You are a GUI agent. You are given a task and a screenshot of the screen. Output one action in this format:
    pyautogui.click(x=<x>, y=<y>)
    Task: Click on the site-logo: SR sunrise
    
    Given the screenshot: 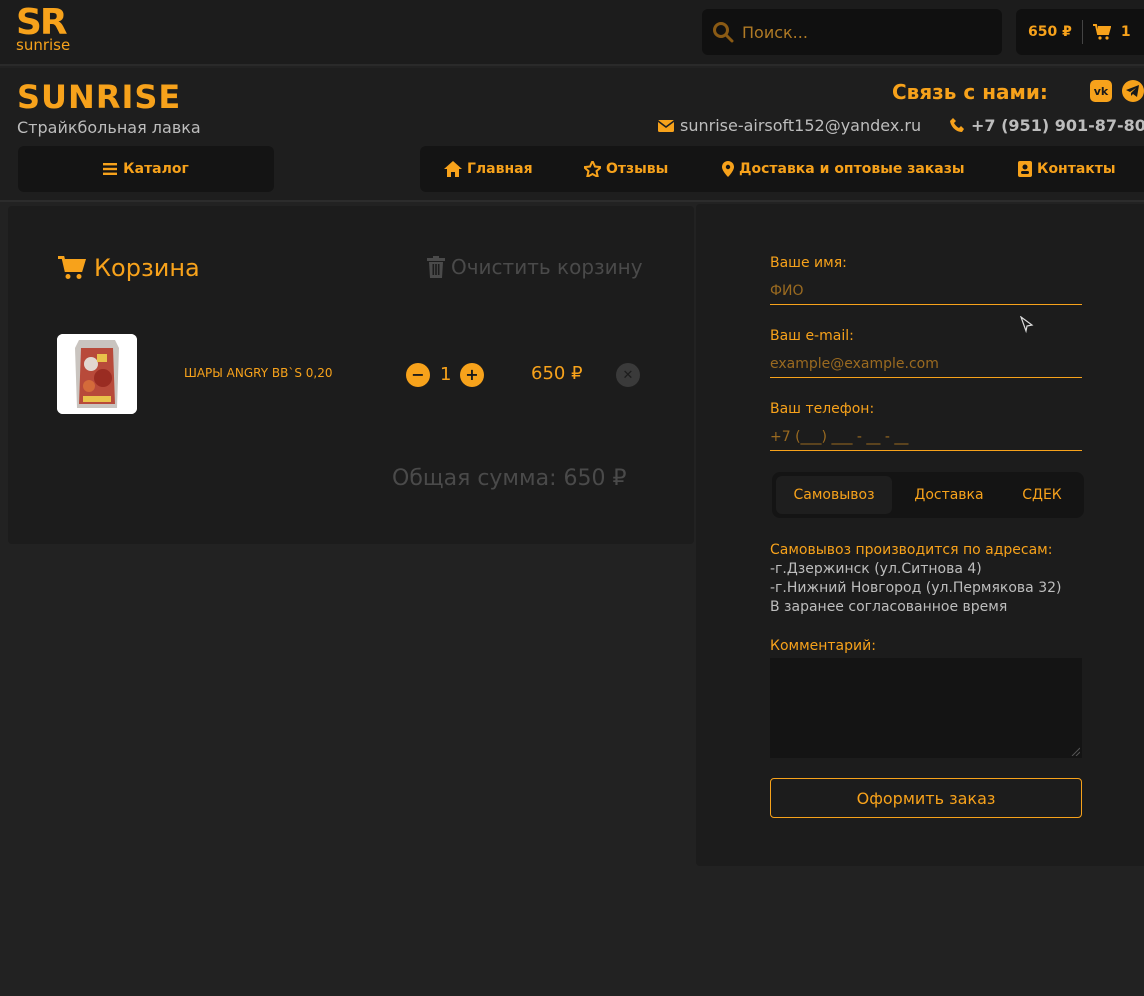 What is the action you would take?
    pyautogui.click(x=51, y=28)
    